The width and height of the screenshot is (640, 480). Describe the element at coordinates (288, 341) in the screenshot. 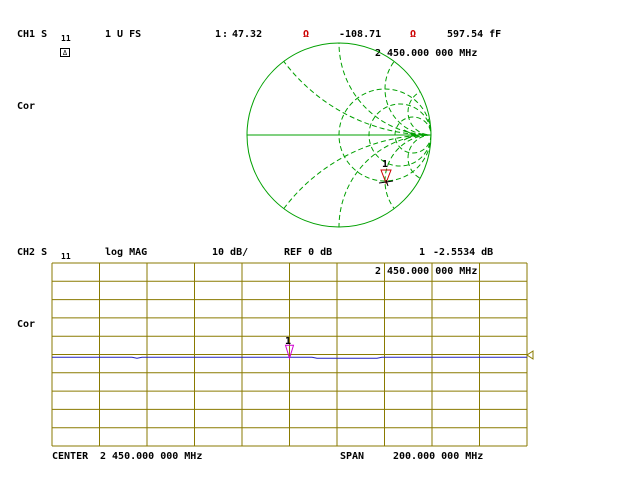

I see `logmag-marker-label: 1` at that location.